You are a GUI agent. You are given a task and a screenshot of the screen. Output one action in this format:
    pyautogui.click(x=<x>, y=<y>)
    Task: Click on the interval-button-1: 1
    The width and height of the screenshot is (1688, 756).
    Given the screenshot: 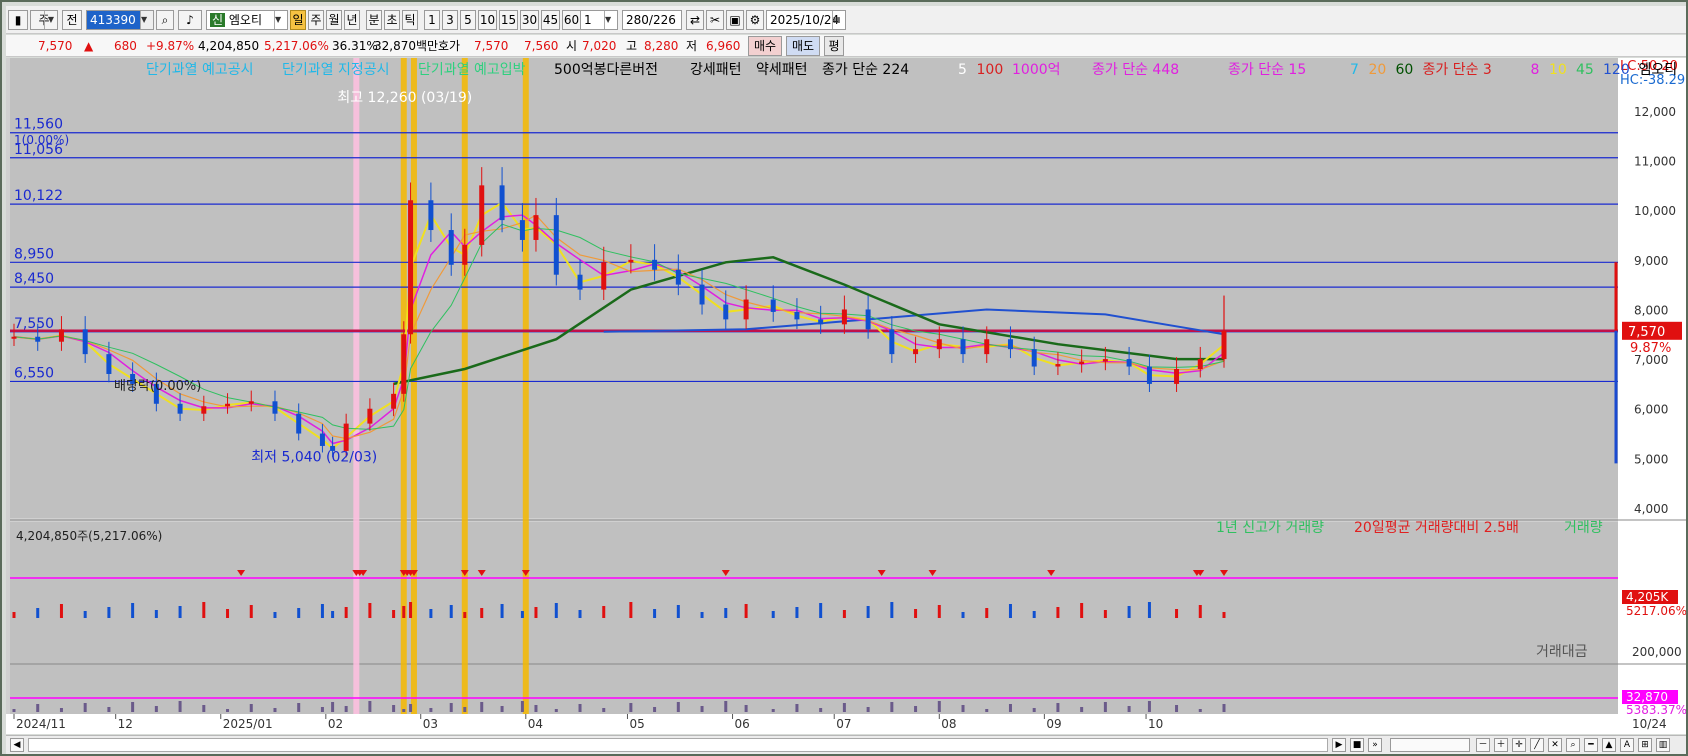 What is the action you would take?
    pyautogui.click(x=432, y=20)
    